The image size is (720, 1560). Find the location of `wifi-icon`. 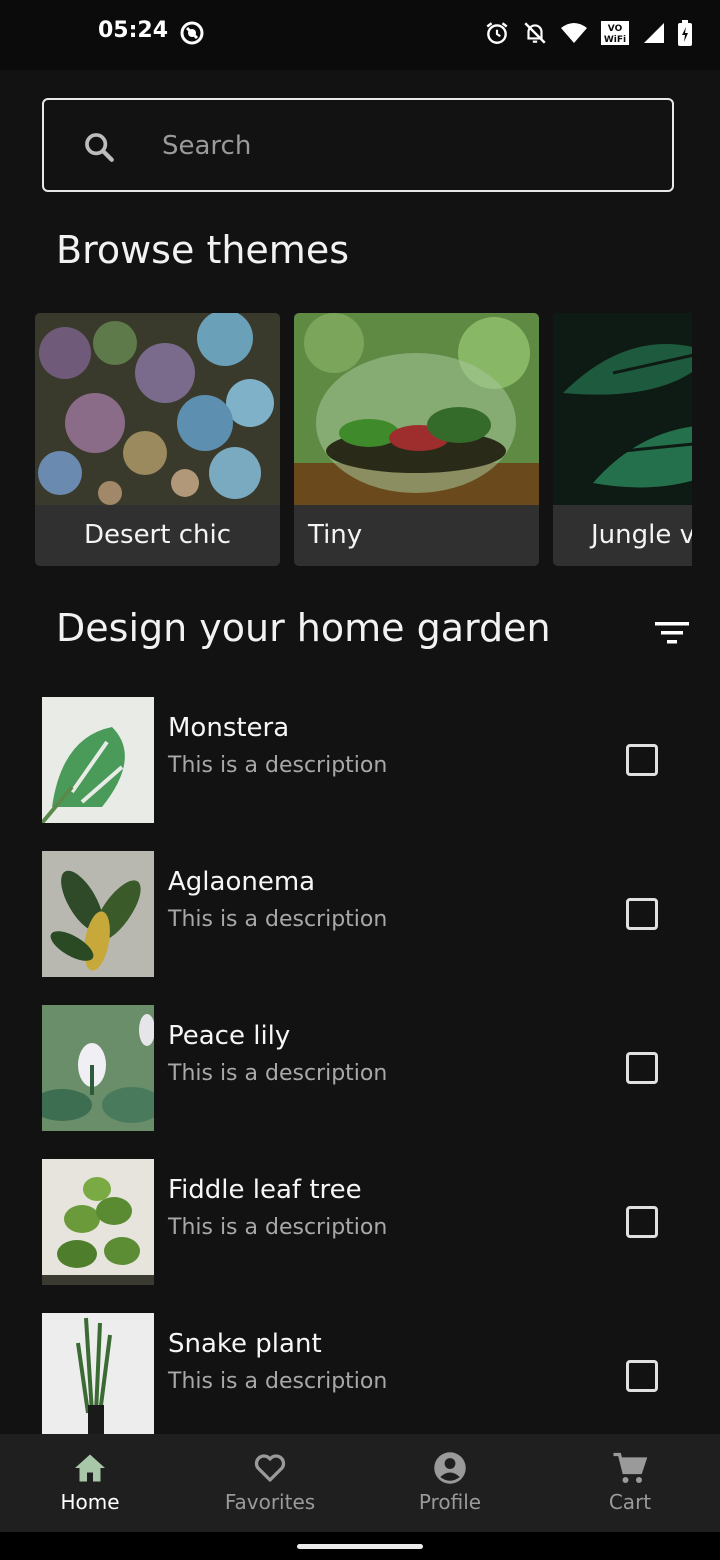

wifi-icon is located at coordinates (574, 33).